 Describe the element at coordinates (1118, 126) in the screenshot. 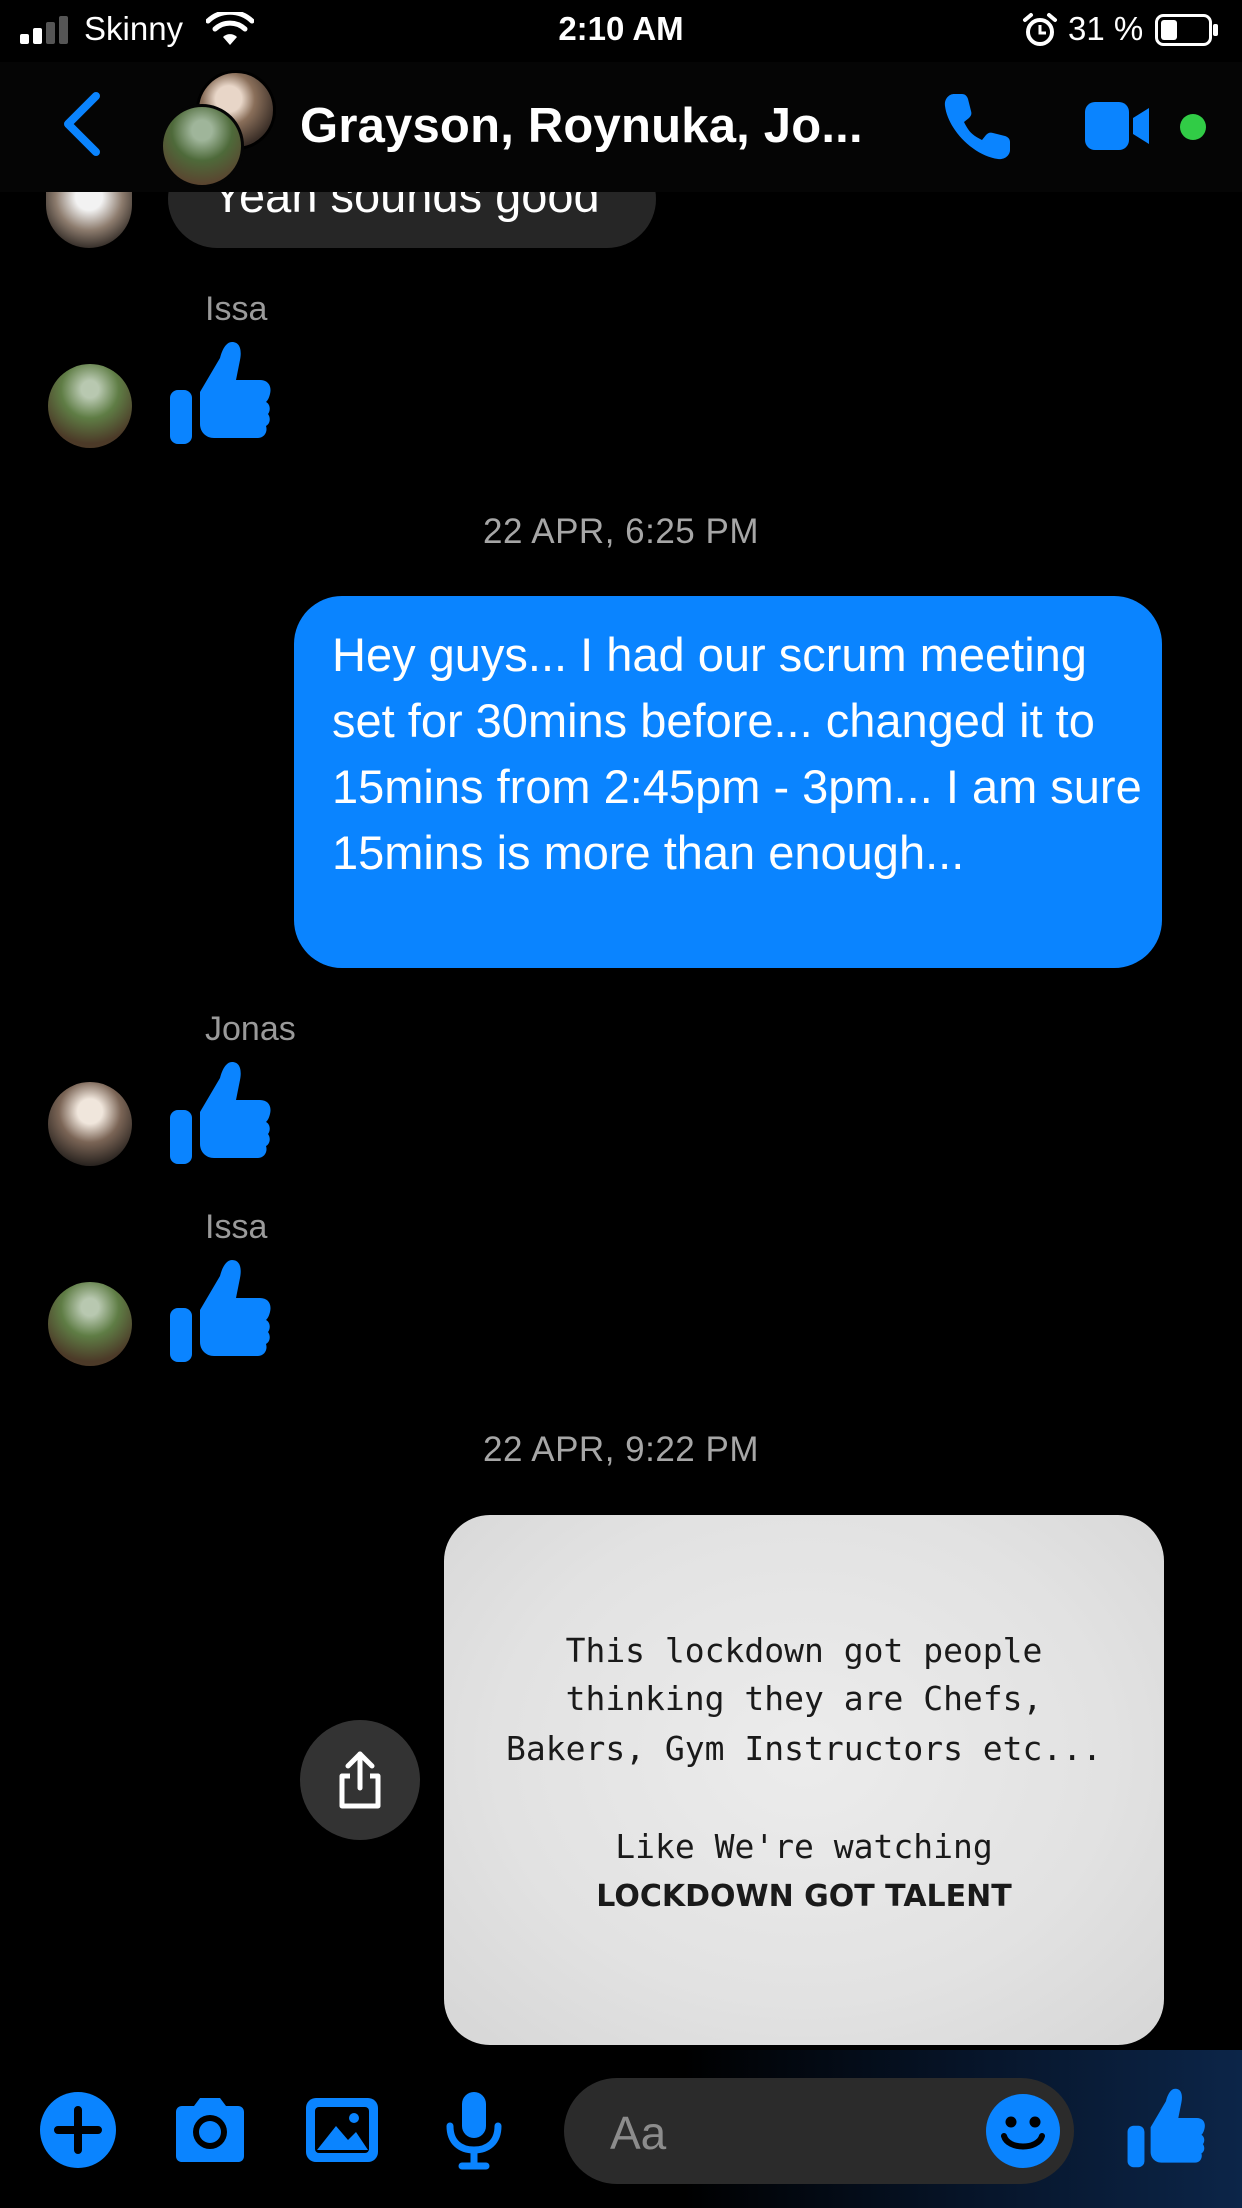

I see `video-call-icon` at that location.